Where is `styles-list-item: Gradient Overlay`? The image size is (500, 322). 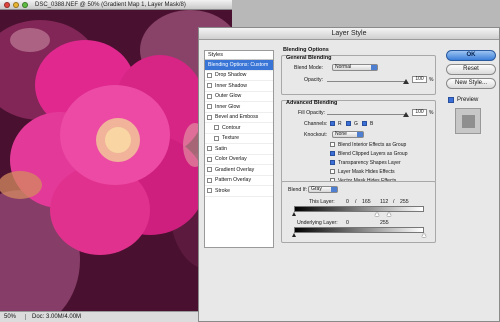
styles-list-item: Gradient Overlay is located at coordinates (239, 170).